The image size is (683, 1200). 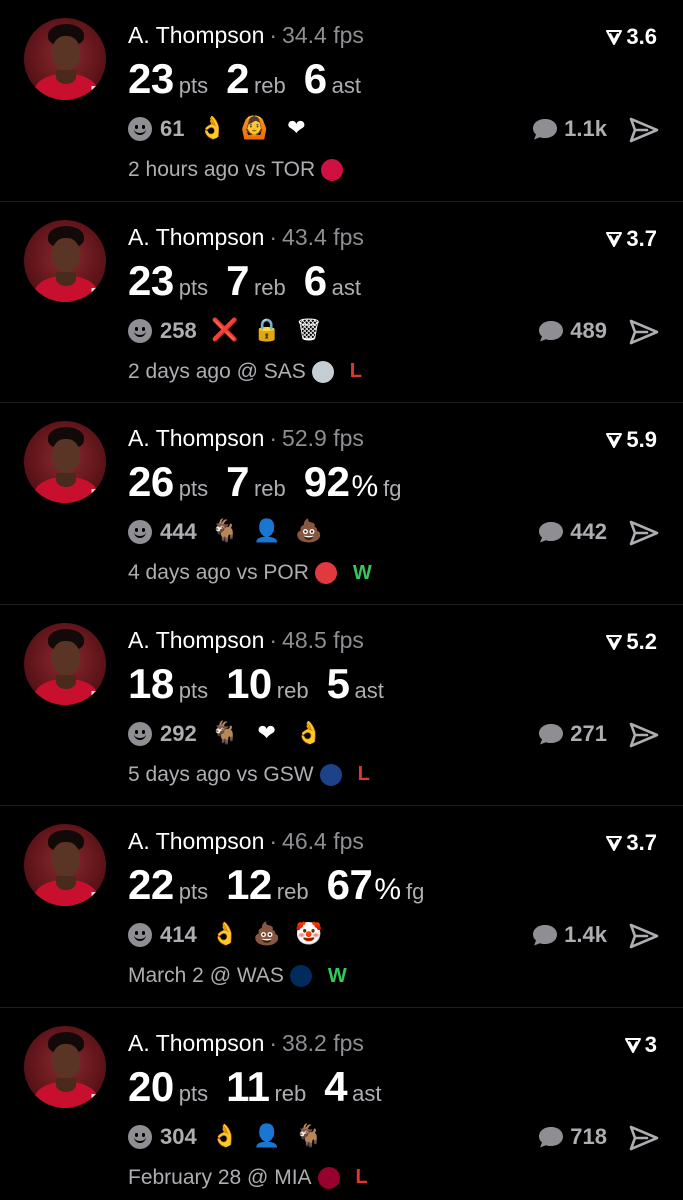 I want to click on comment-count: 1.1k, so click(x=585, y=128).